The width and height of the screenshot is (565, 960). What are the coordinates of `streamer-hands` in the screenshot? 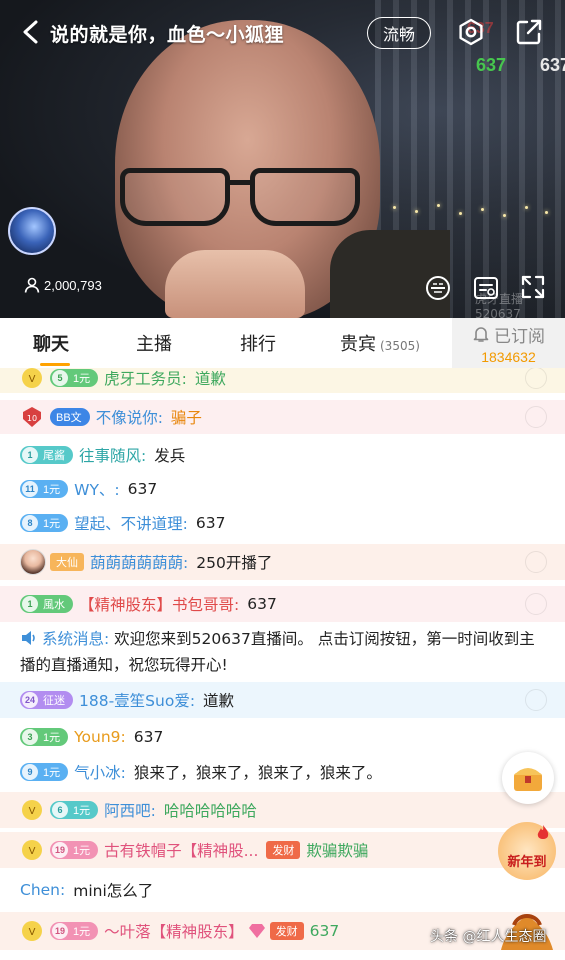 It's located at (235, 284).